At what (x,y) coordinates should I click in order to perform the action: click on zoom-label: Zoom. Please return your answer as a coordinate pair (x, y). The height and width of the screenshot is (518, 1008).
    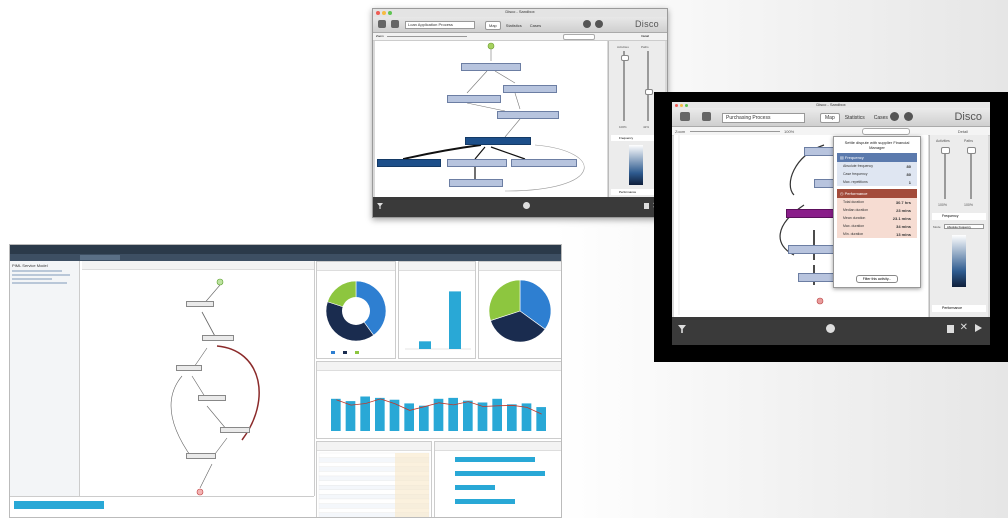
    Looking at the image, I should click on (380, 36).